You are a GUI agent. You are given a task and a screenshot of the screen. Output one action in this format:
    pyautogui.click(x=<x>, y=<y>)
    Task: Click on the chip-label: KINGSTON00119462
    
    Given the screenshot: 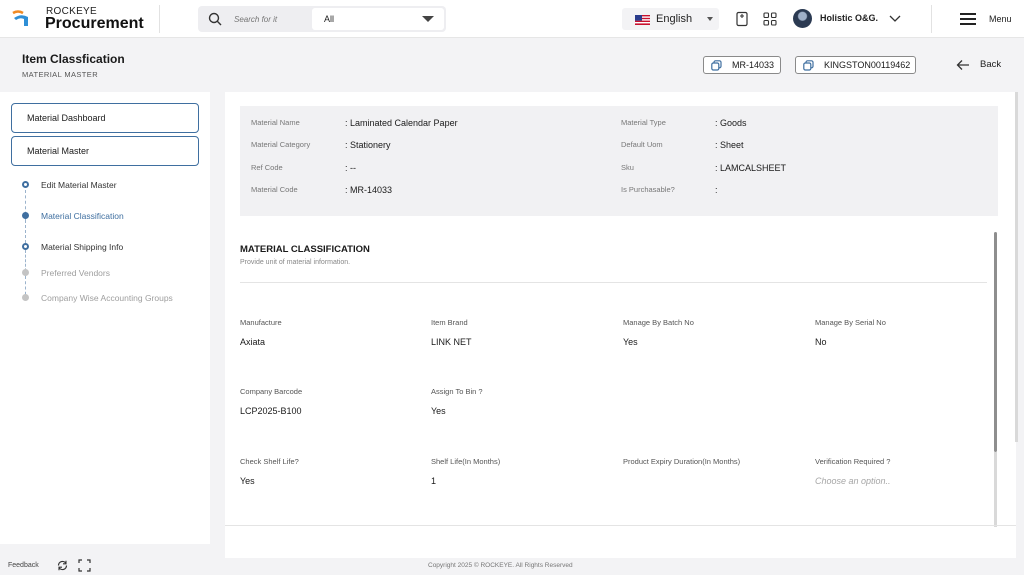 What is the action you would take?
    pyautogui.click(x=867, y=65)
    